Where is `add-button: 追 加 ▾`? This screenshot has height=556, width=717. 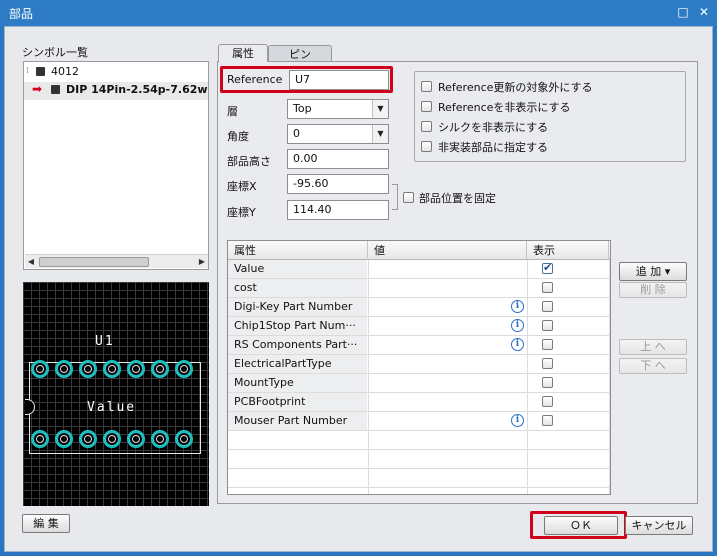 add-button: 追 加 ▾ is located at coordinates (653, 271).